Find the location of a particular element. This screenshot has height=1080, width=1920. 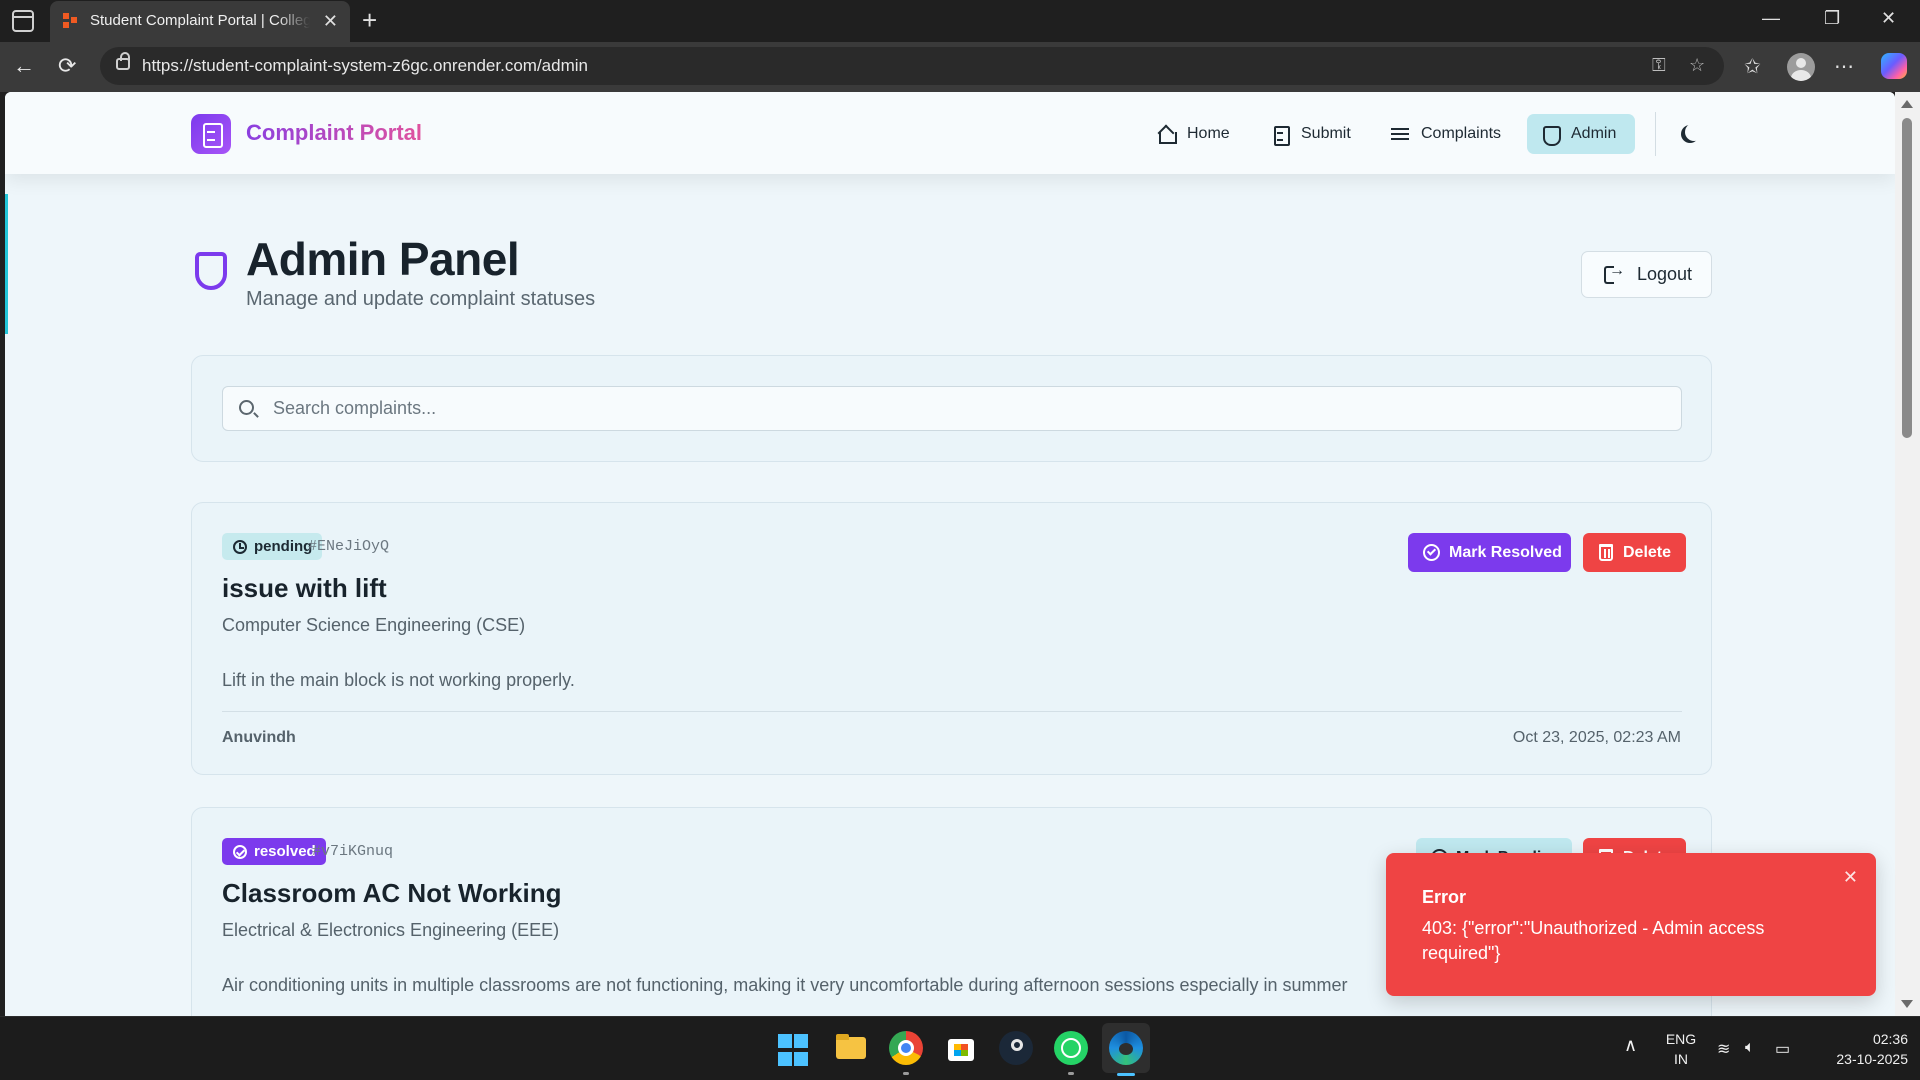

language-code: ENG is located at coordinates (1681, 1039).